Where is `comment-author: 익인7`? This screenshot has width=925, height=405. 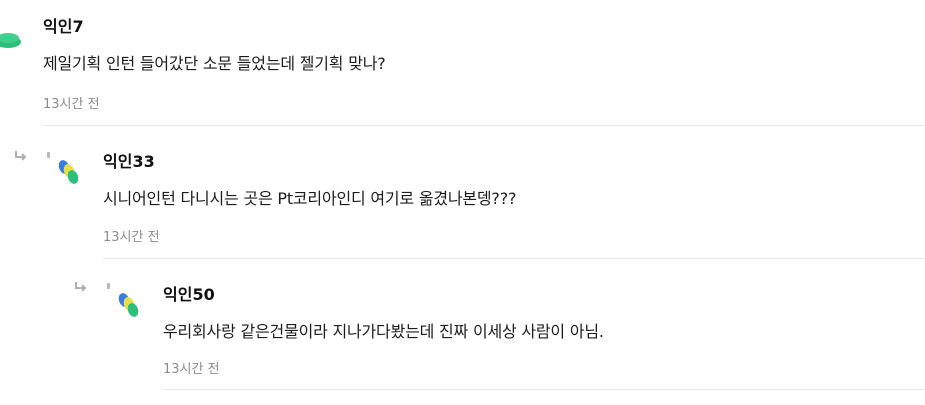
comment-author: 익인7 is located at coordinates (63, 25).